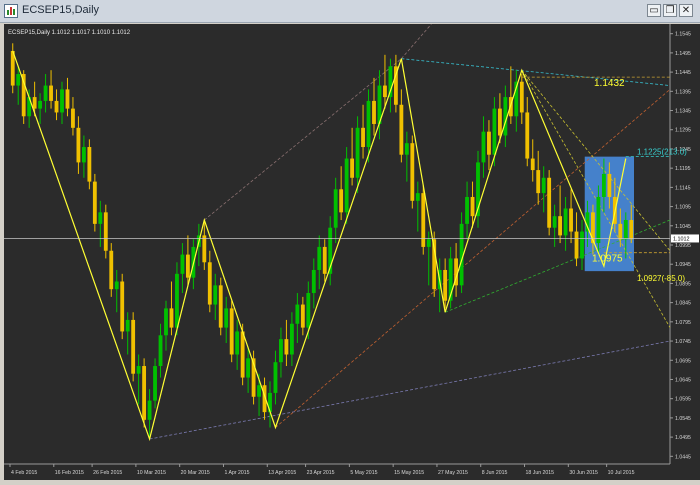  What do you see at coordinates (683, 188) in the screenshot?
I see `y-tick-label: 1.1145` at bounding box center [683, 188].